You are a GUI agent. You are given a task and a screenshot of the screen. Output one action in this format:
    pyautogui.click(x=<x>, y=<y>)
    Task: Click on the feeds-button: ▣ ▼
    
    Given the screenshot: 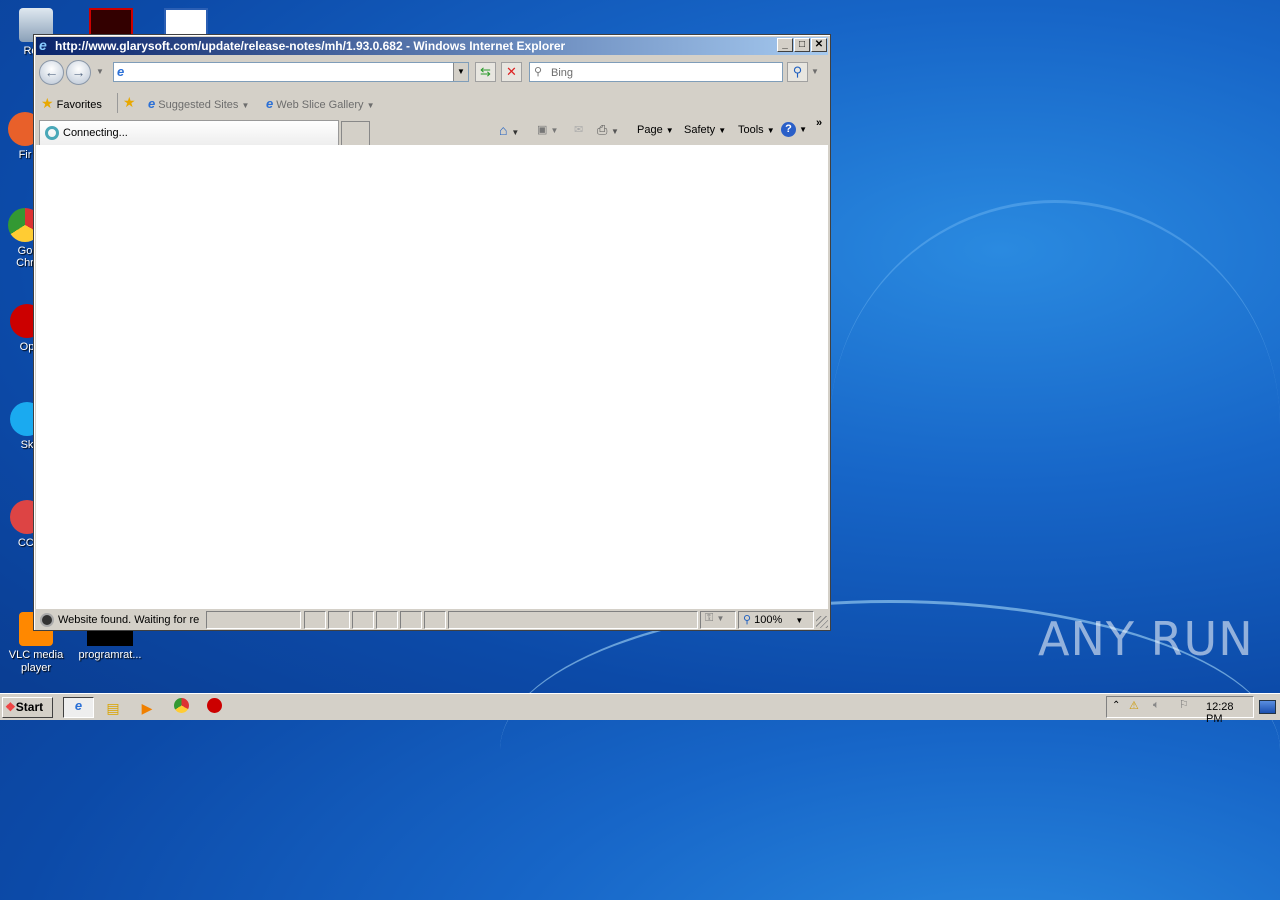 What is the action you would take?
    pyautogui.click(x=547, y=129)
    